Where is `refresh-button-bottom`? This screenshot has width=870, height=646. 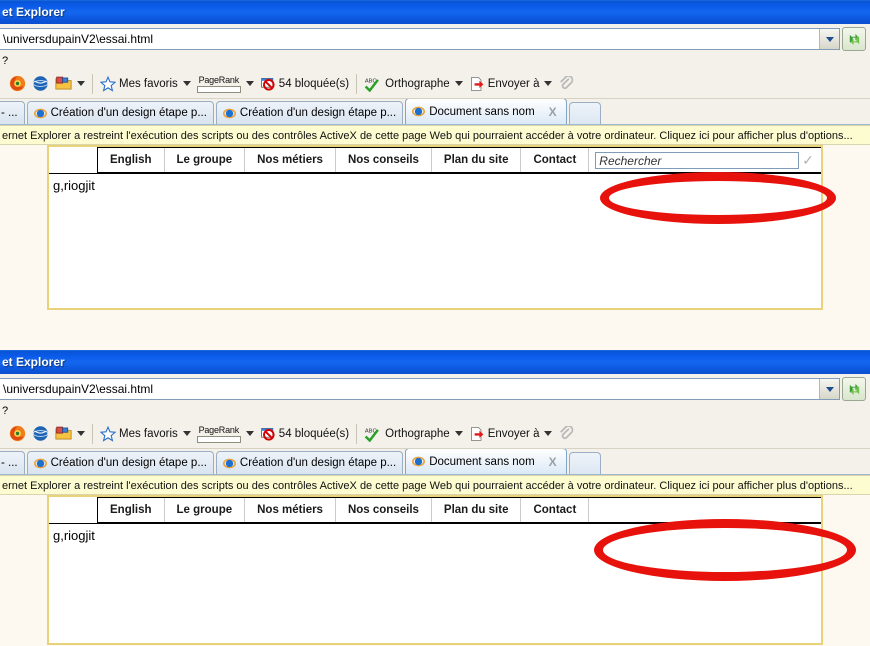 refresh-button-bottom is located at coordinates (854, 389).